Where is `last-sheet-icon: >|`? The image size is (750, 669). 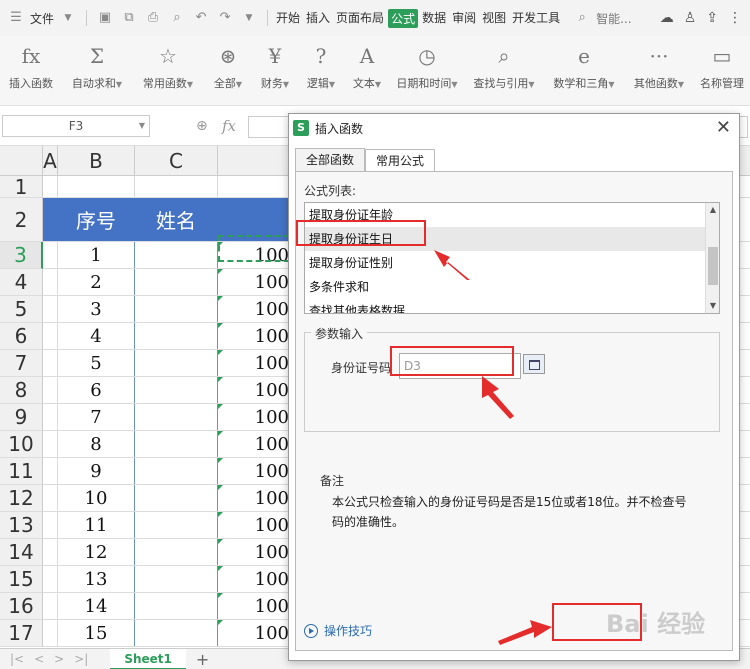
last-sheet-icon: >| is located at coordinates (81, 659).